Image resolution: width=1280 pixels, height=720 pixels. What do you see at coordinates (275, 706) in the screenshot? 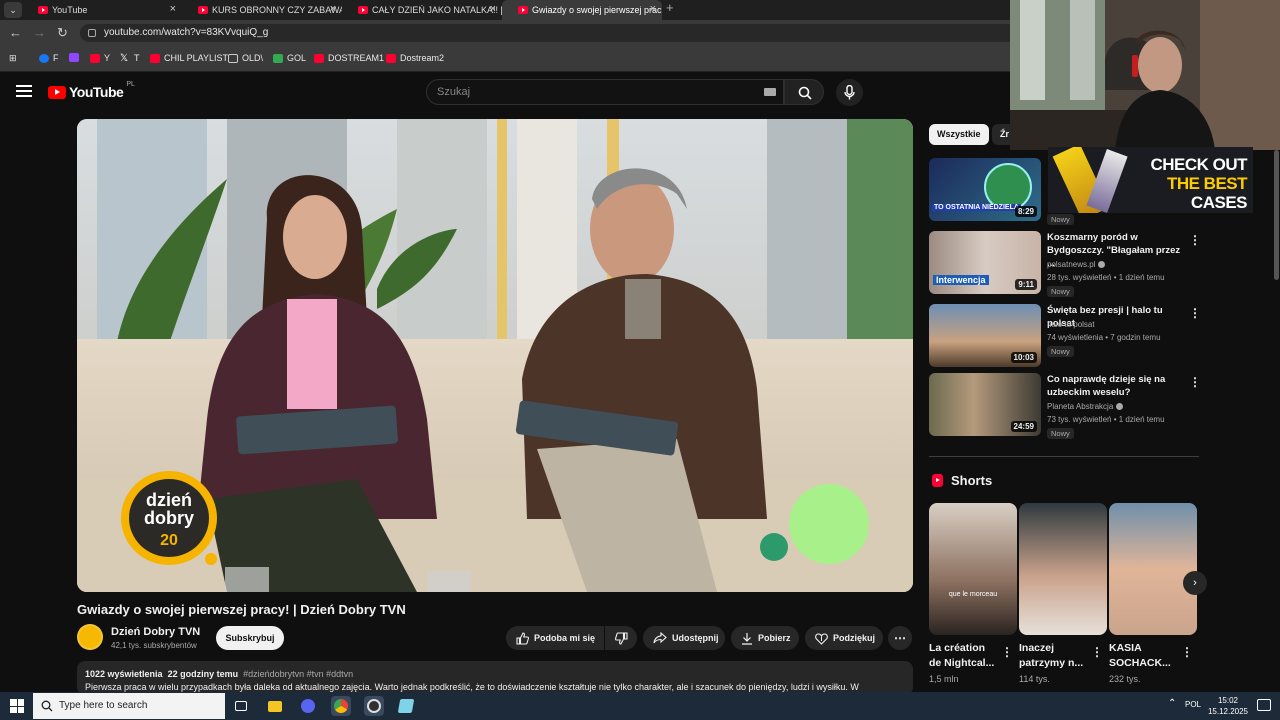
I see `file-explorer-icon` at bounding box center [275, 706].